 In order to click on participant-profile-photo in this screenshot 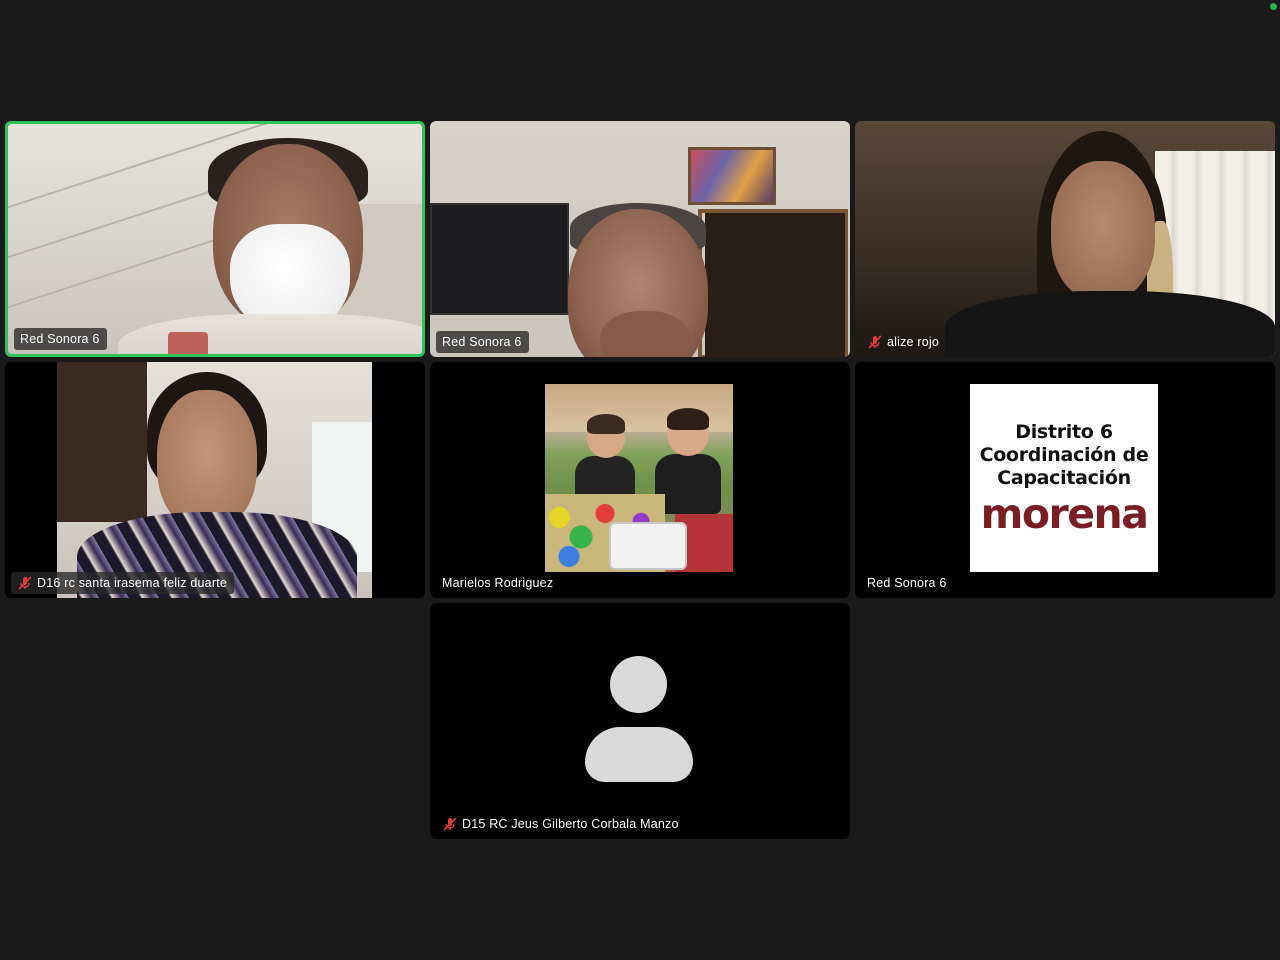, I will do `click(640, 480)`.